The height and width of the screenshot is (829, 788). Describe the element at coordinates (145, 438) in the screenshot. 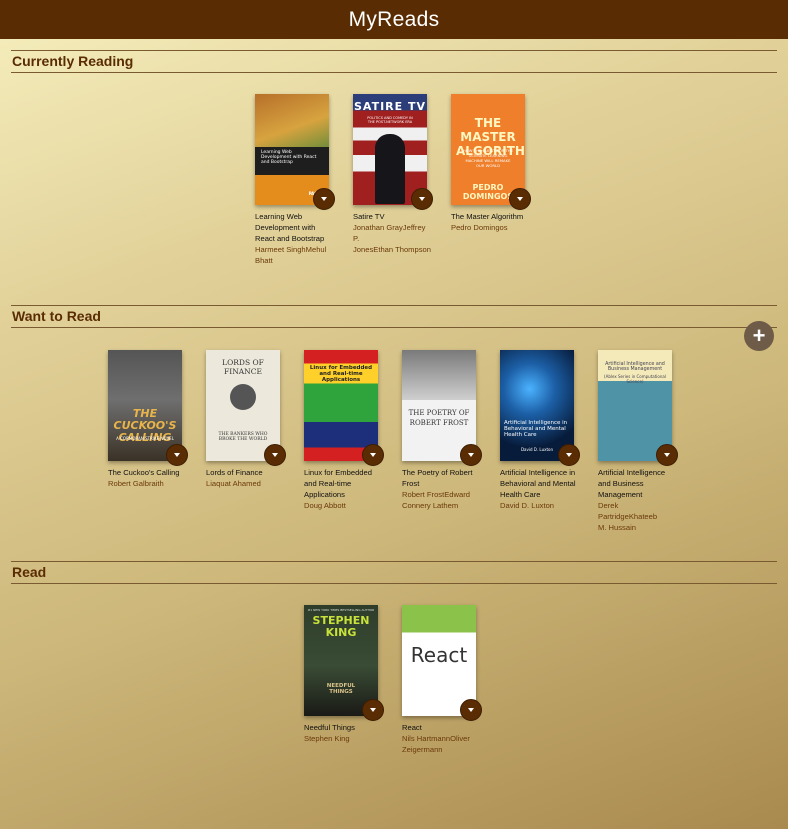

I see `cover-subtitle: A CORMORAN STRIKE NOVEL` at that location.